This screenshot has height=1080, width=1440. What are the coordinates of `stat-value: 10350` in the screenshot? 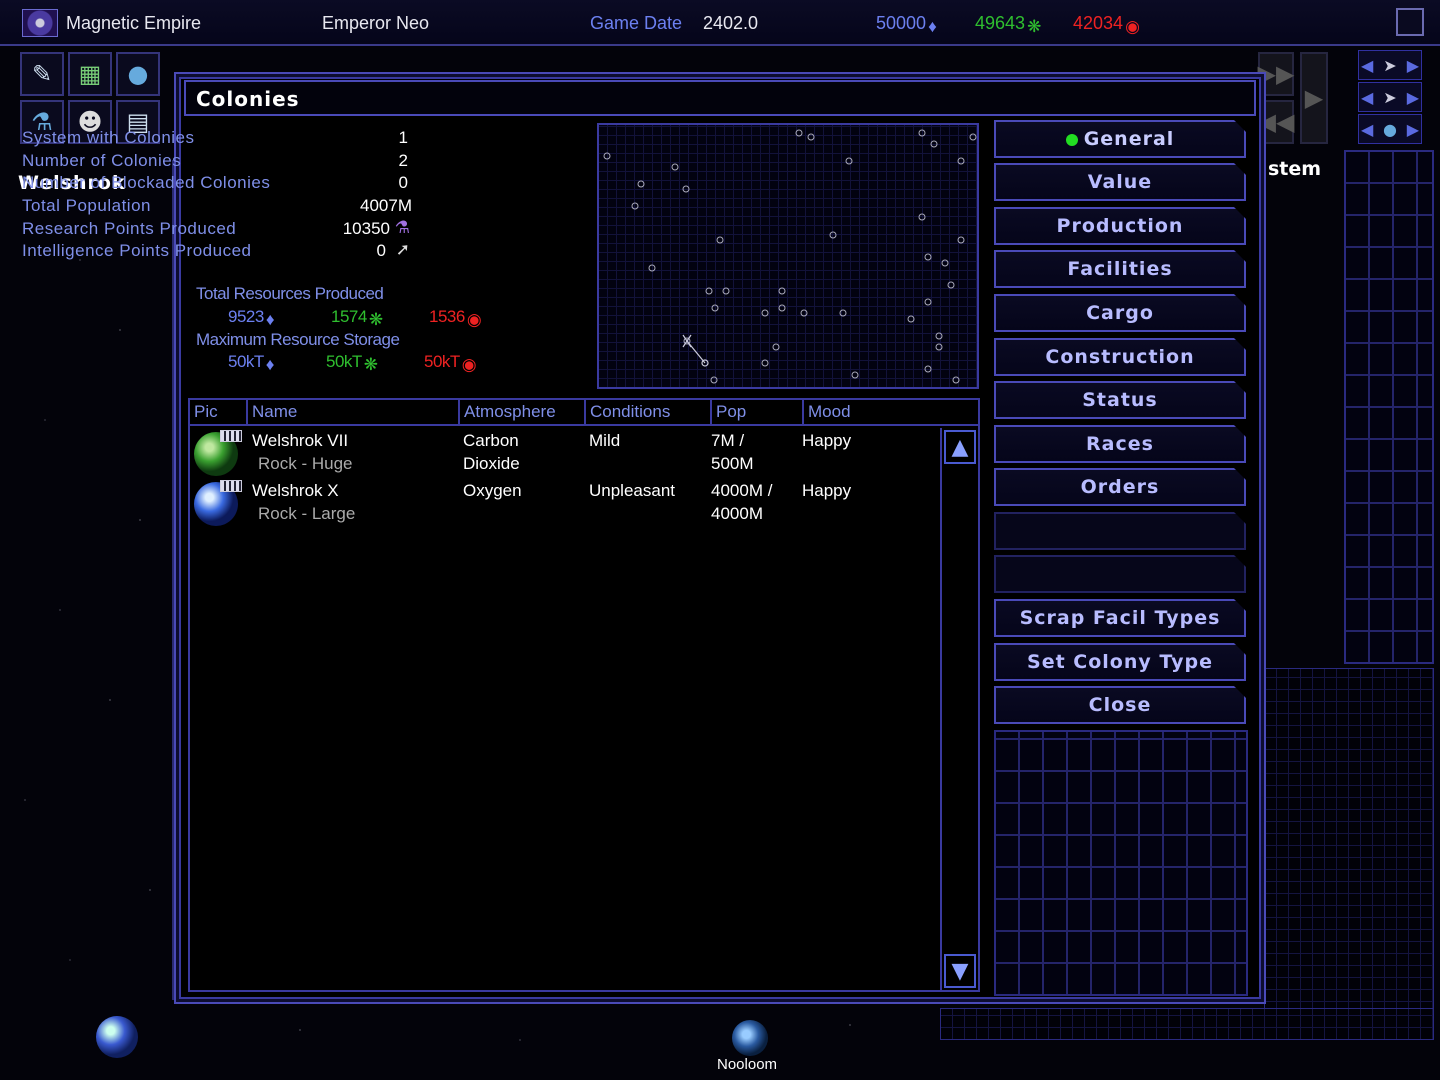 It's located at (366, 228).